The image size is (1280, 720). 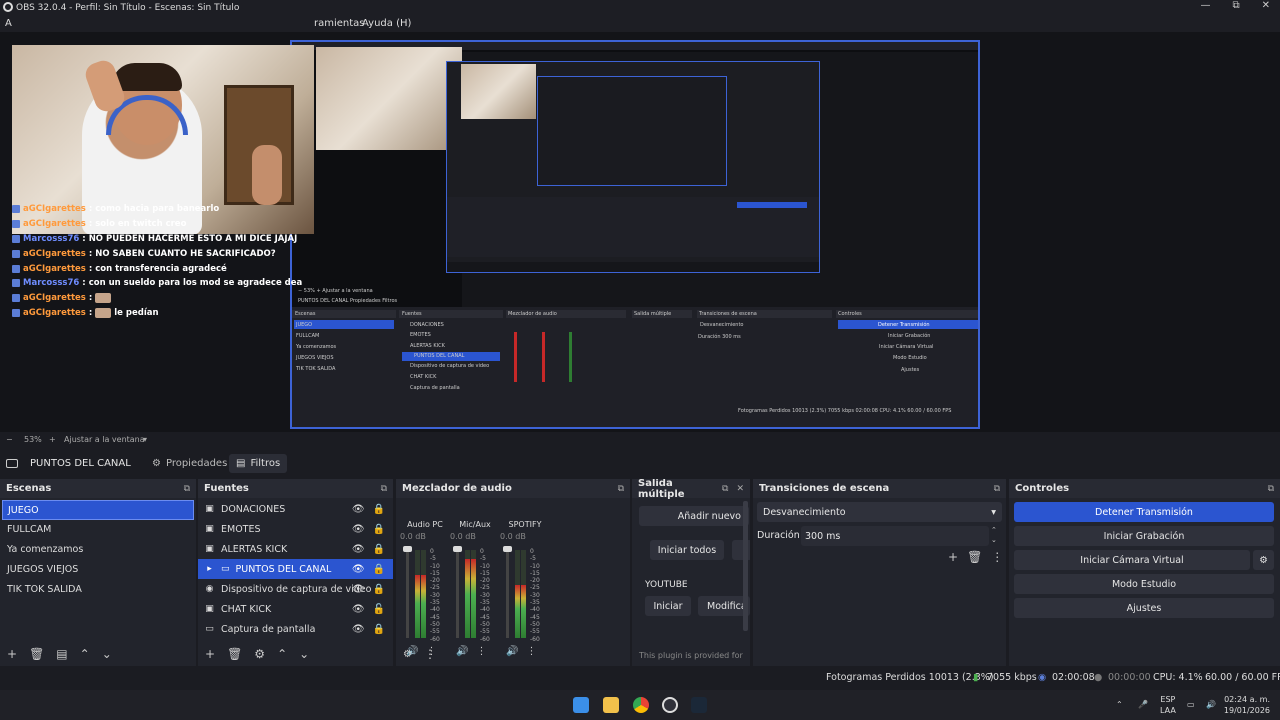 I want to click on zoom-in-button: +, so click(x=52, y=439).